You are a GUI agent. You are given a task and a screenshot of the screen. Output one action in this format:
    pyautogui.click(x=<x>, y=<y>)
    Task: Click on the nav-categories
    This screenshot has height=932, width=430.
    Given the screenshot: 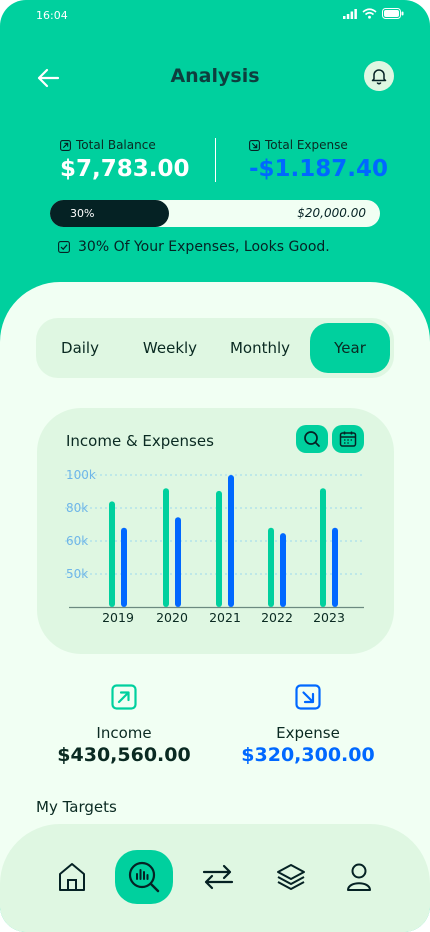 What is the action you would take?
    pyautogui.click(x=291, y=877)
    